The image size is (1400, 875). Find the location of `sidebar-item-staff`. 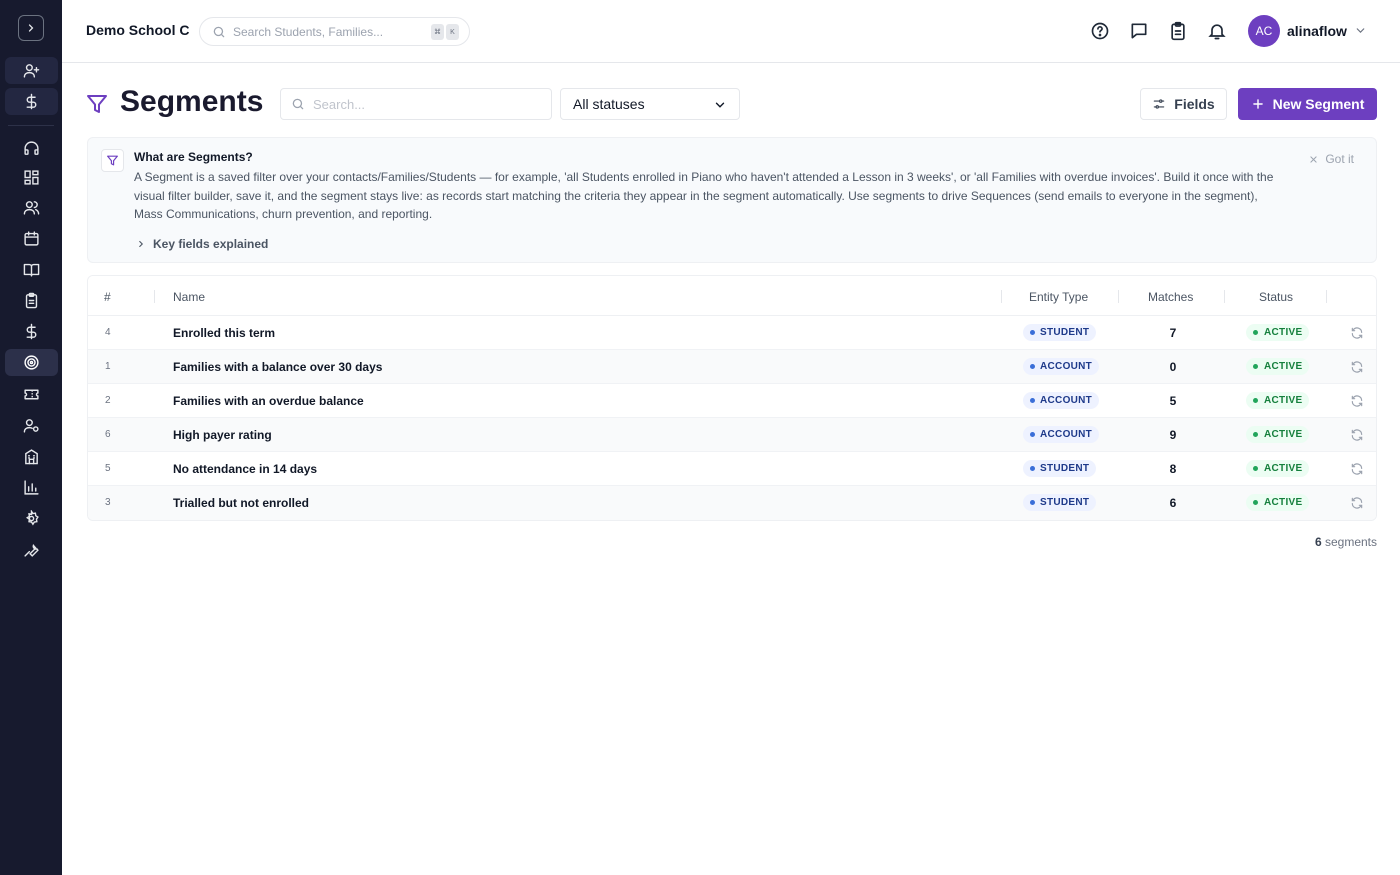

sidebar-item-staff is located at coordinates (31, 425).